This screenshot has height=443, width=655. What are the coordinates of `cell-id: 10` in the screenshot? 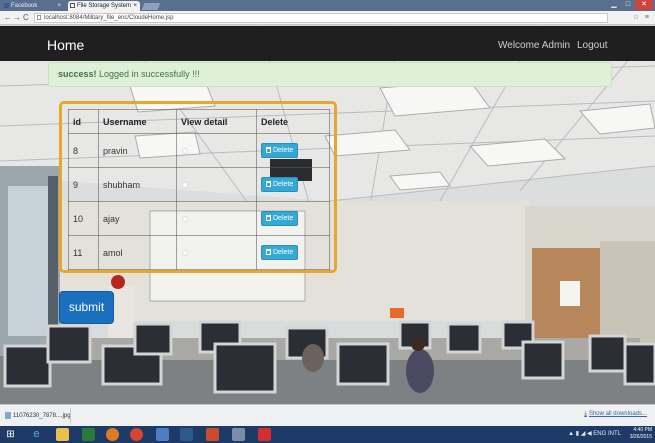 It's located at (83, 218).